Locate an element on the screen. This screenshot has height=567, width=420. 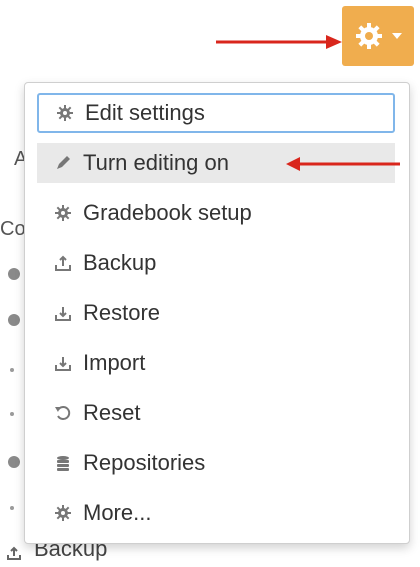
annotation-arrow-gear is located at coordinates (279, 42).